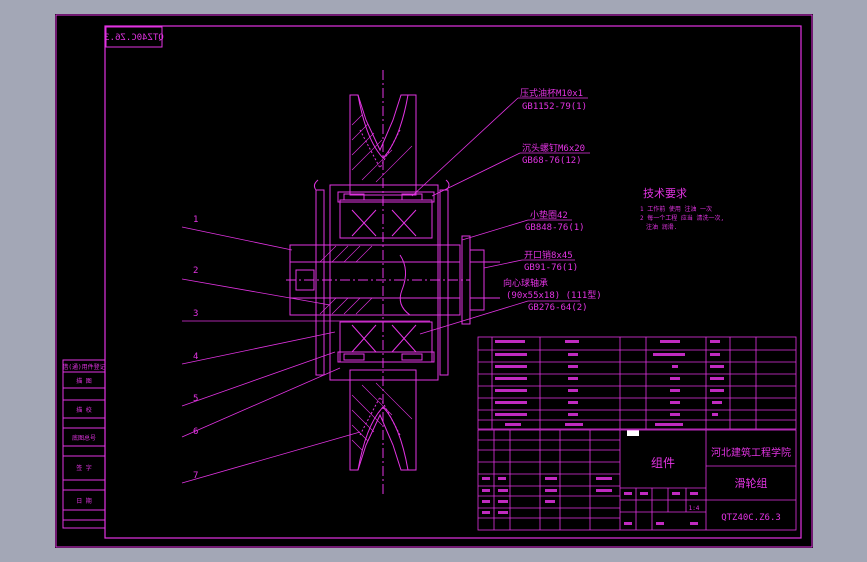  Describe the element at coordinates (676, 209) in the screenshot. I see `tech-req-item: 1 工作前 使用 注油 一次` at that location.